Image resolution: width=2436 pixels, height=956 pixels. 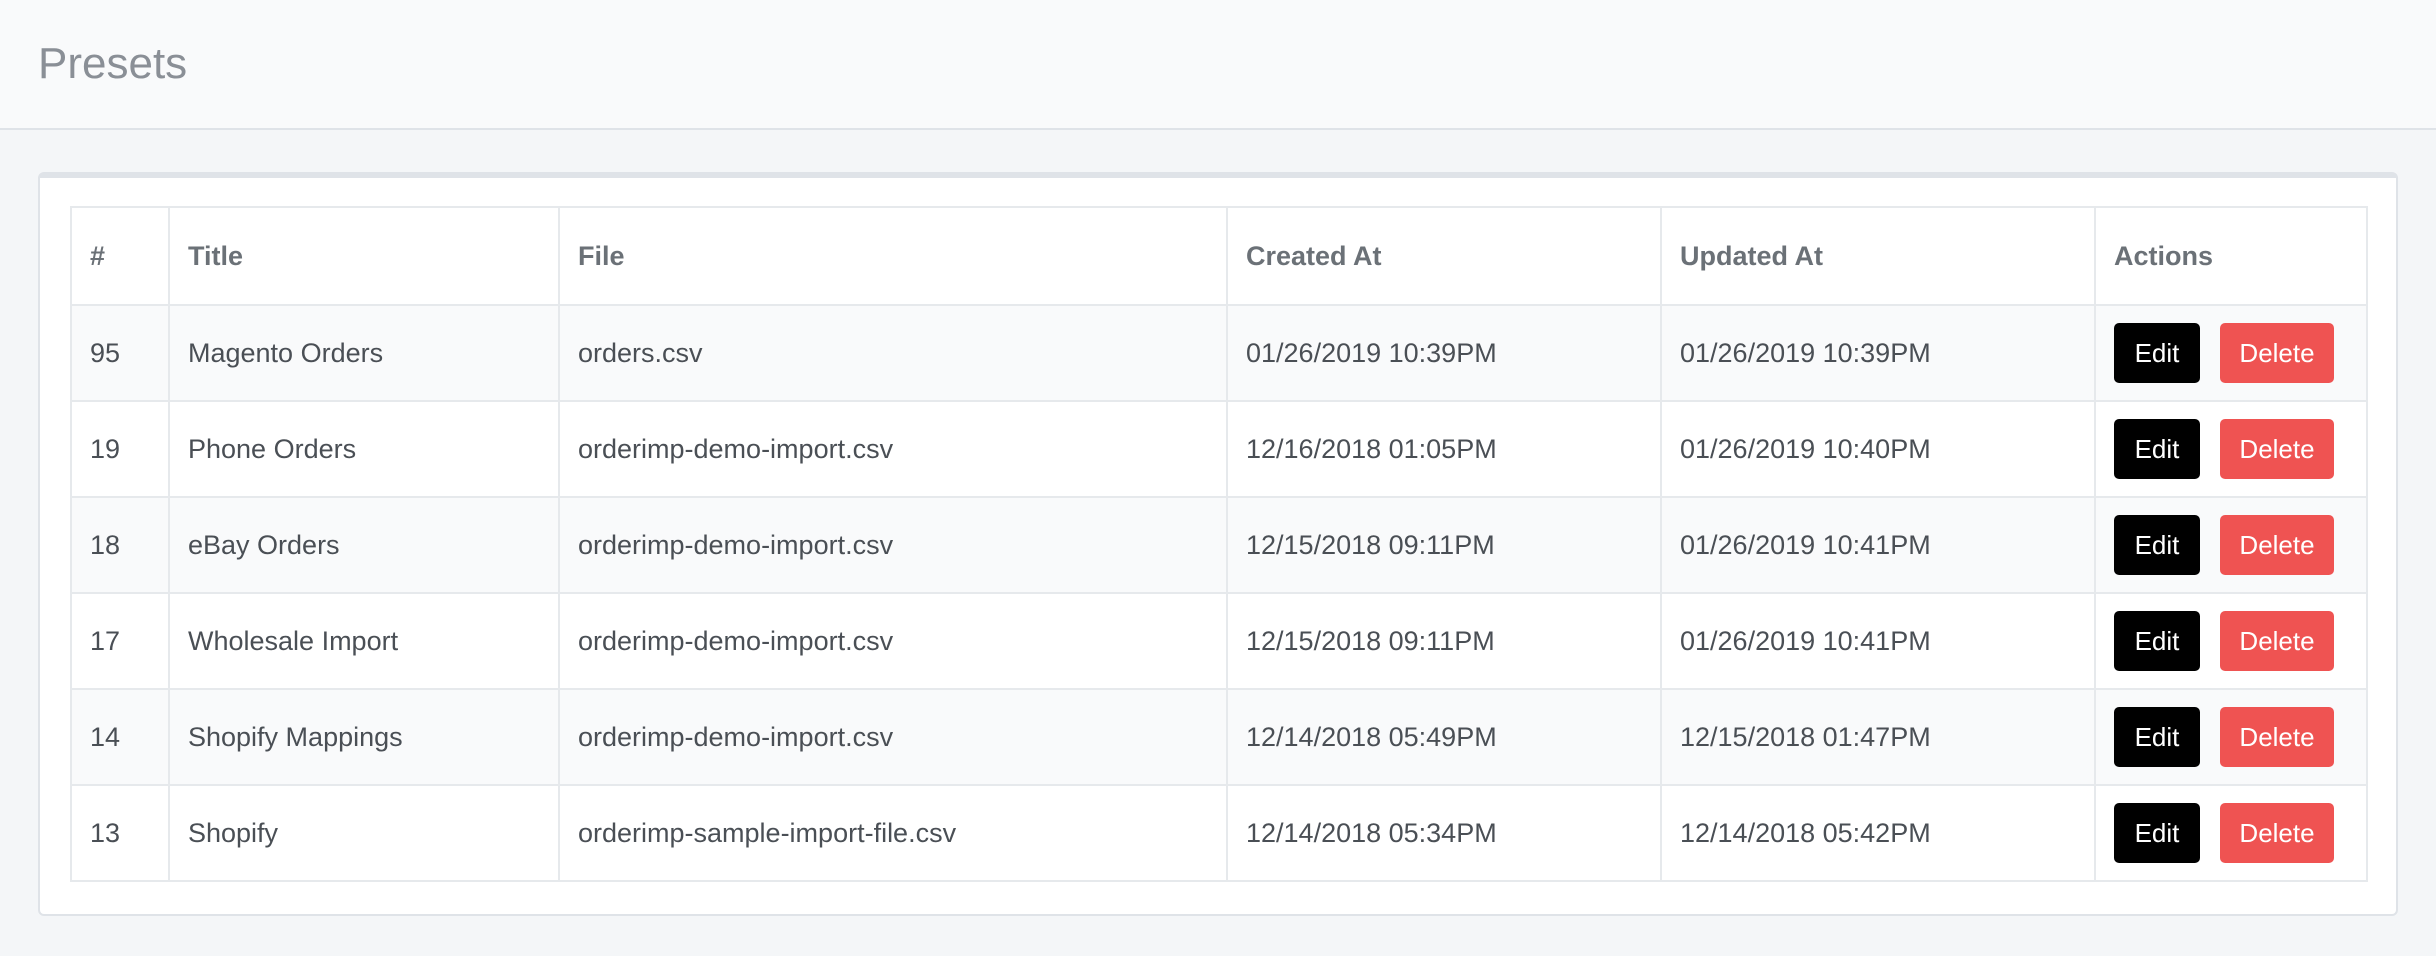 What do you see at coordinates (1444, 737) in the screenshot?
I see `cell-created-at: 12/14/2018 05:49PM` at bounding box center [1444, 737].